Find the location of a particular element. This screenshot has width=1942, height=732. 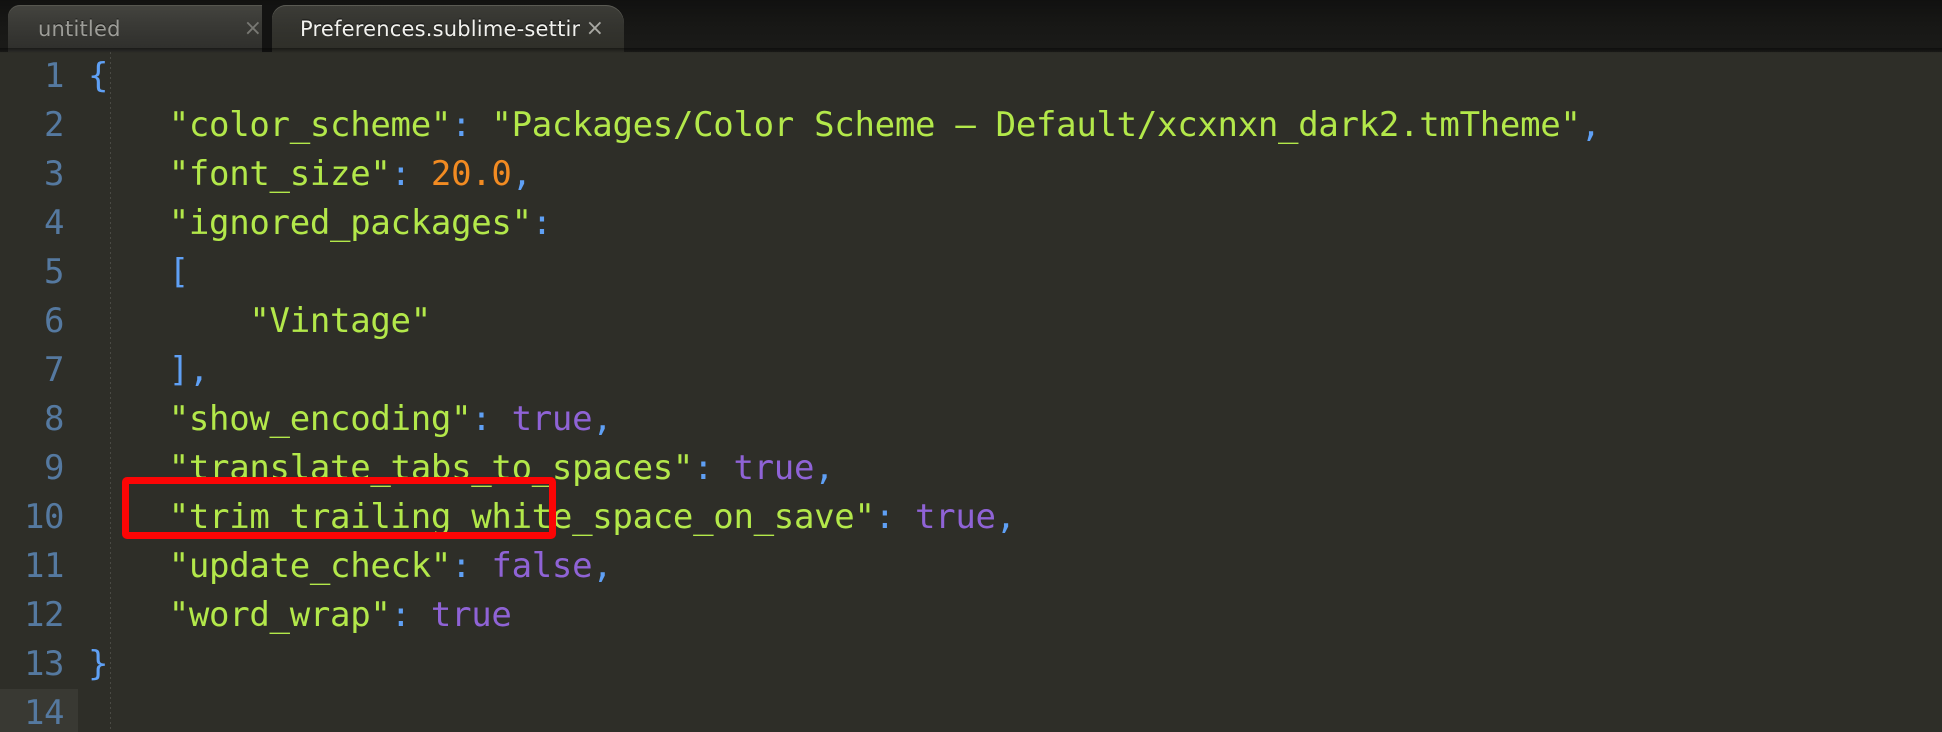

code-line: 9 "translate_tabs_to_spaces": true, is located at coordinates (971, 468).